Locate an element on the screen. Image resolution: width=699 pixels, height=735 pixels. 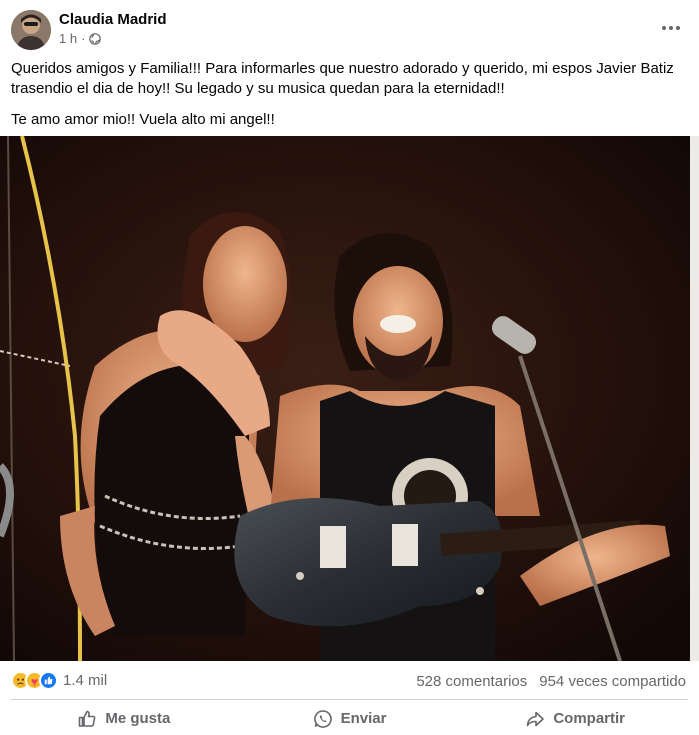
share-label: Compartir is located at coordinates (589, 718).